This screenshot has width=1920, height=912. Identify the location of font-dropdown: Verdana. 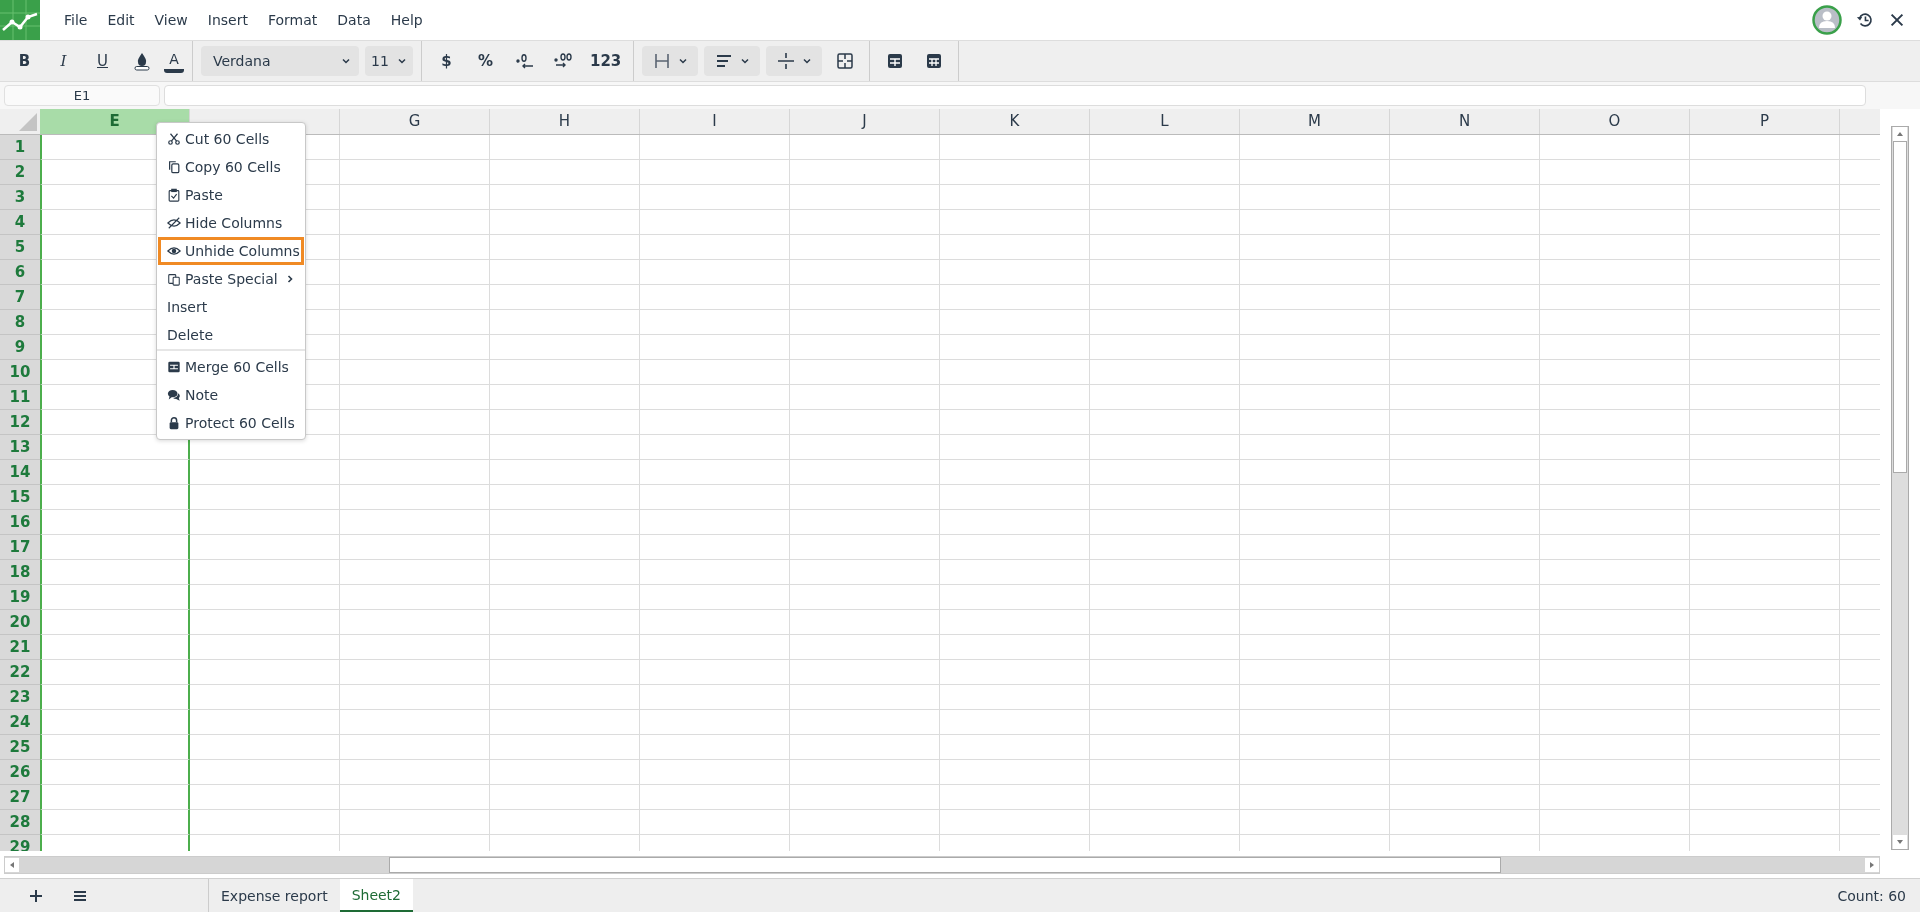
(280, 61).